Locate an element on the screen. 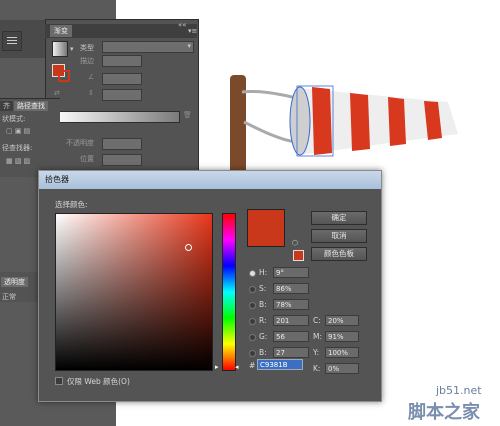  cmyk-field-row: Y: 100% is located at coordinates (343, 353).